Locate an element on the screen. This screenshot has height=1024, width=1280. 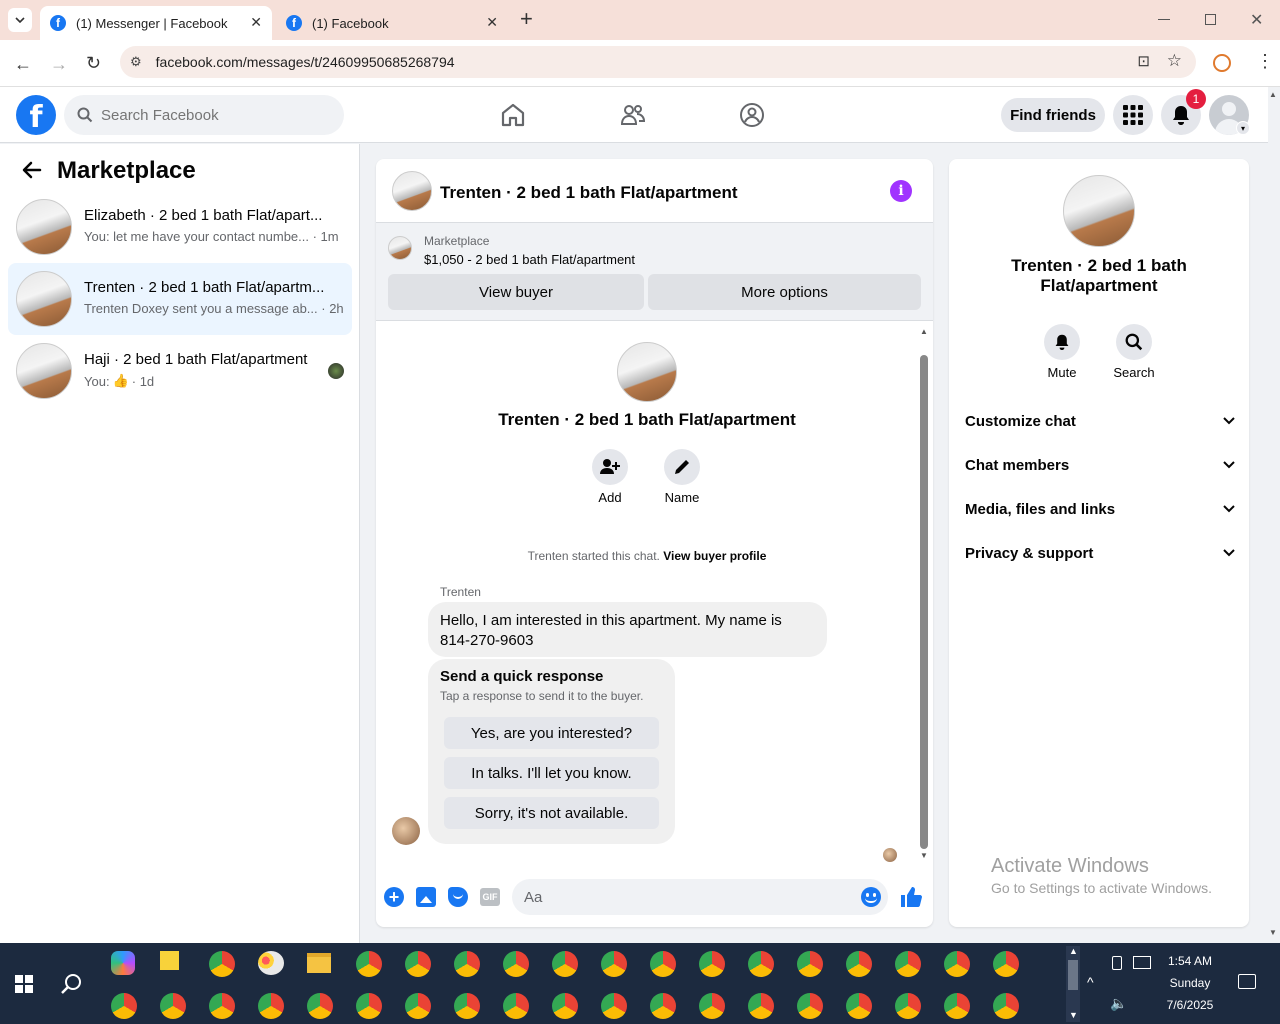
quick-response-button-3: Sorry, it's not available. is located at coordinates (551, 813).